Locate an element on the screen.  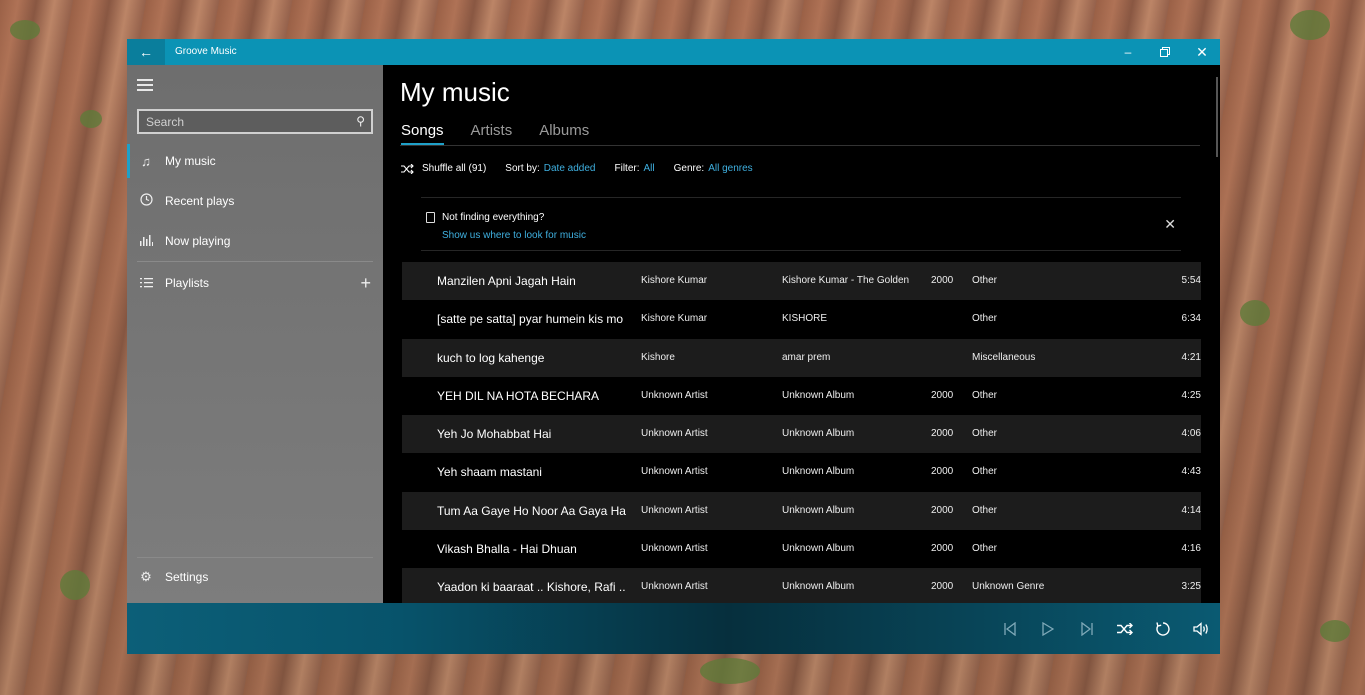
song-title: [satte pe satta] pyar humein kis mo is located at coordinates (530, 319).